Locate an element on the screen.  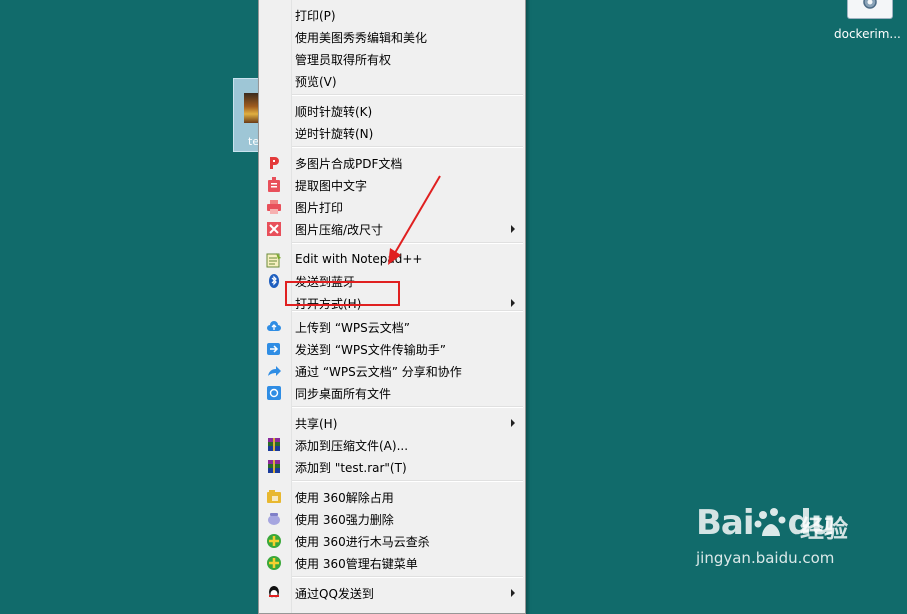
menu-item-label: 顺时针旋转(K) is located at coordinates (334, 112).